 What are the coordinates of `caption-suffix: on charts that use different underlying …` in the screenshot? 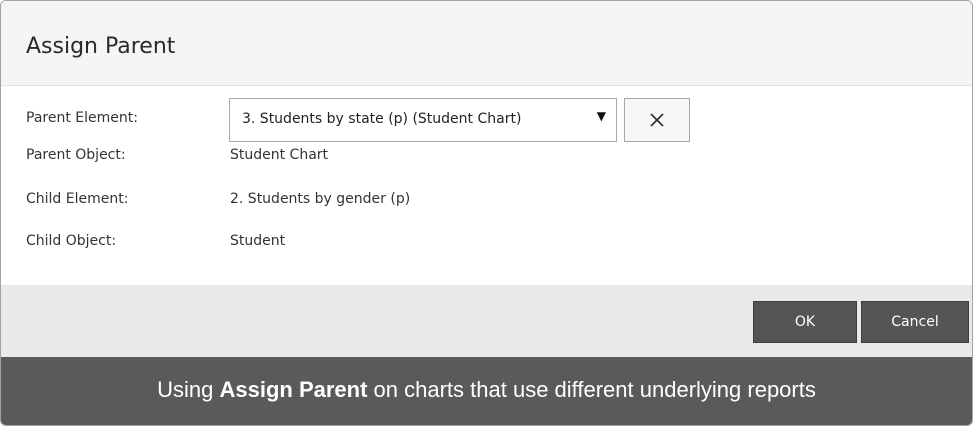 It's located at (591, 389).